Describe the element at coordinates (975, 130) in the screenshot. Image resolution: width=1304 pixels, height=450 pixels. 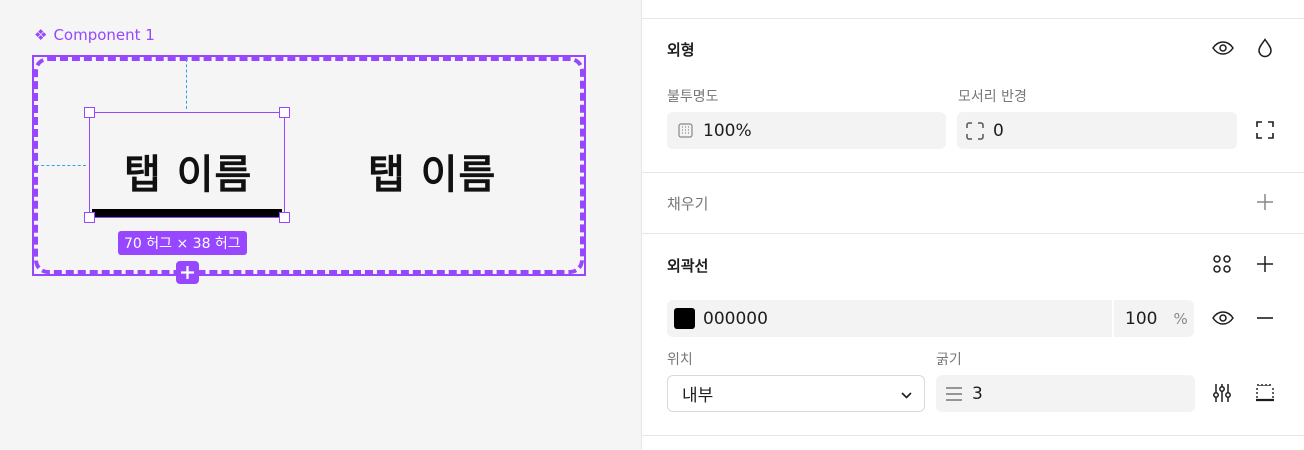
I see `corner-radius-icon` at that location.